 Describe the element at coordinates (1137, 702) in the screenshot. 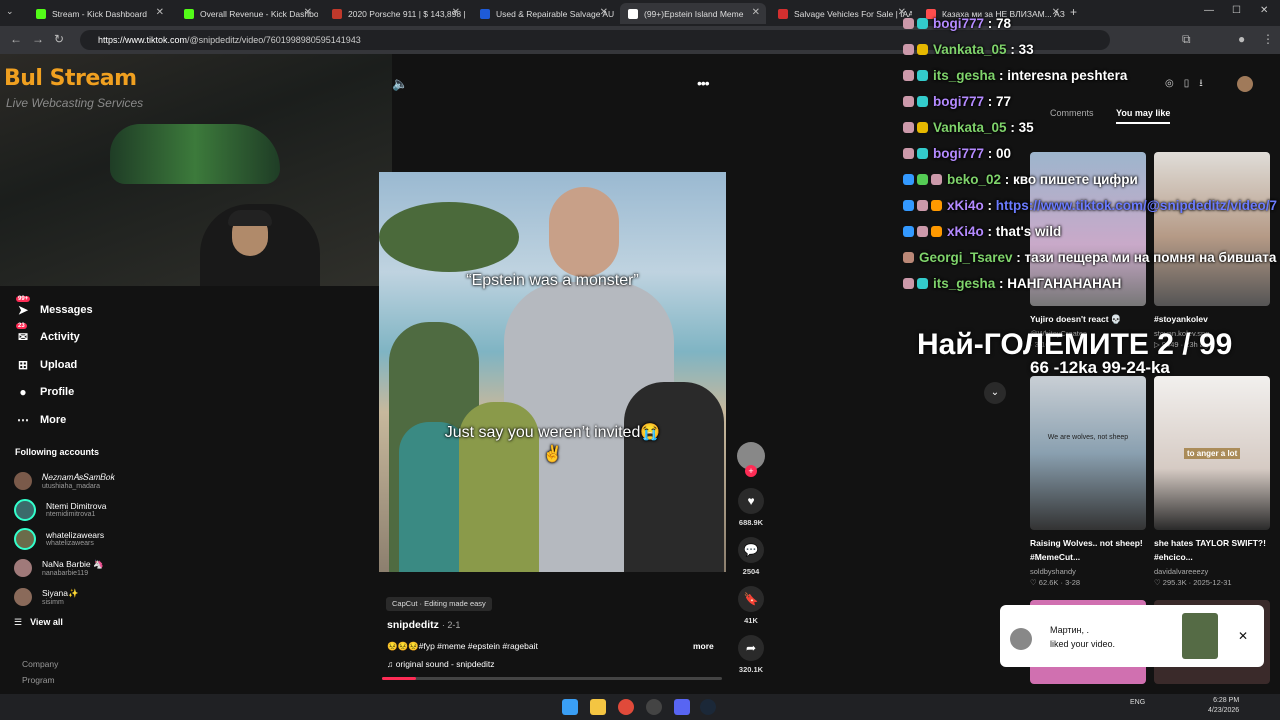

I see `language-indicator: ENG` at that location.